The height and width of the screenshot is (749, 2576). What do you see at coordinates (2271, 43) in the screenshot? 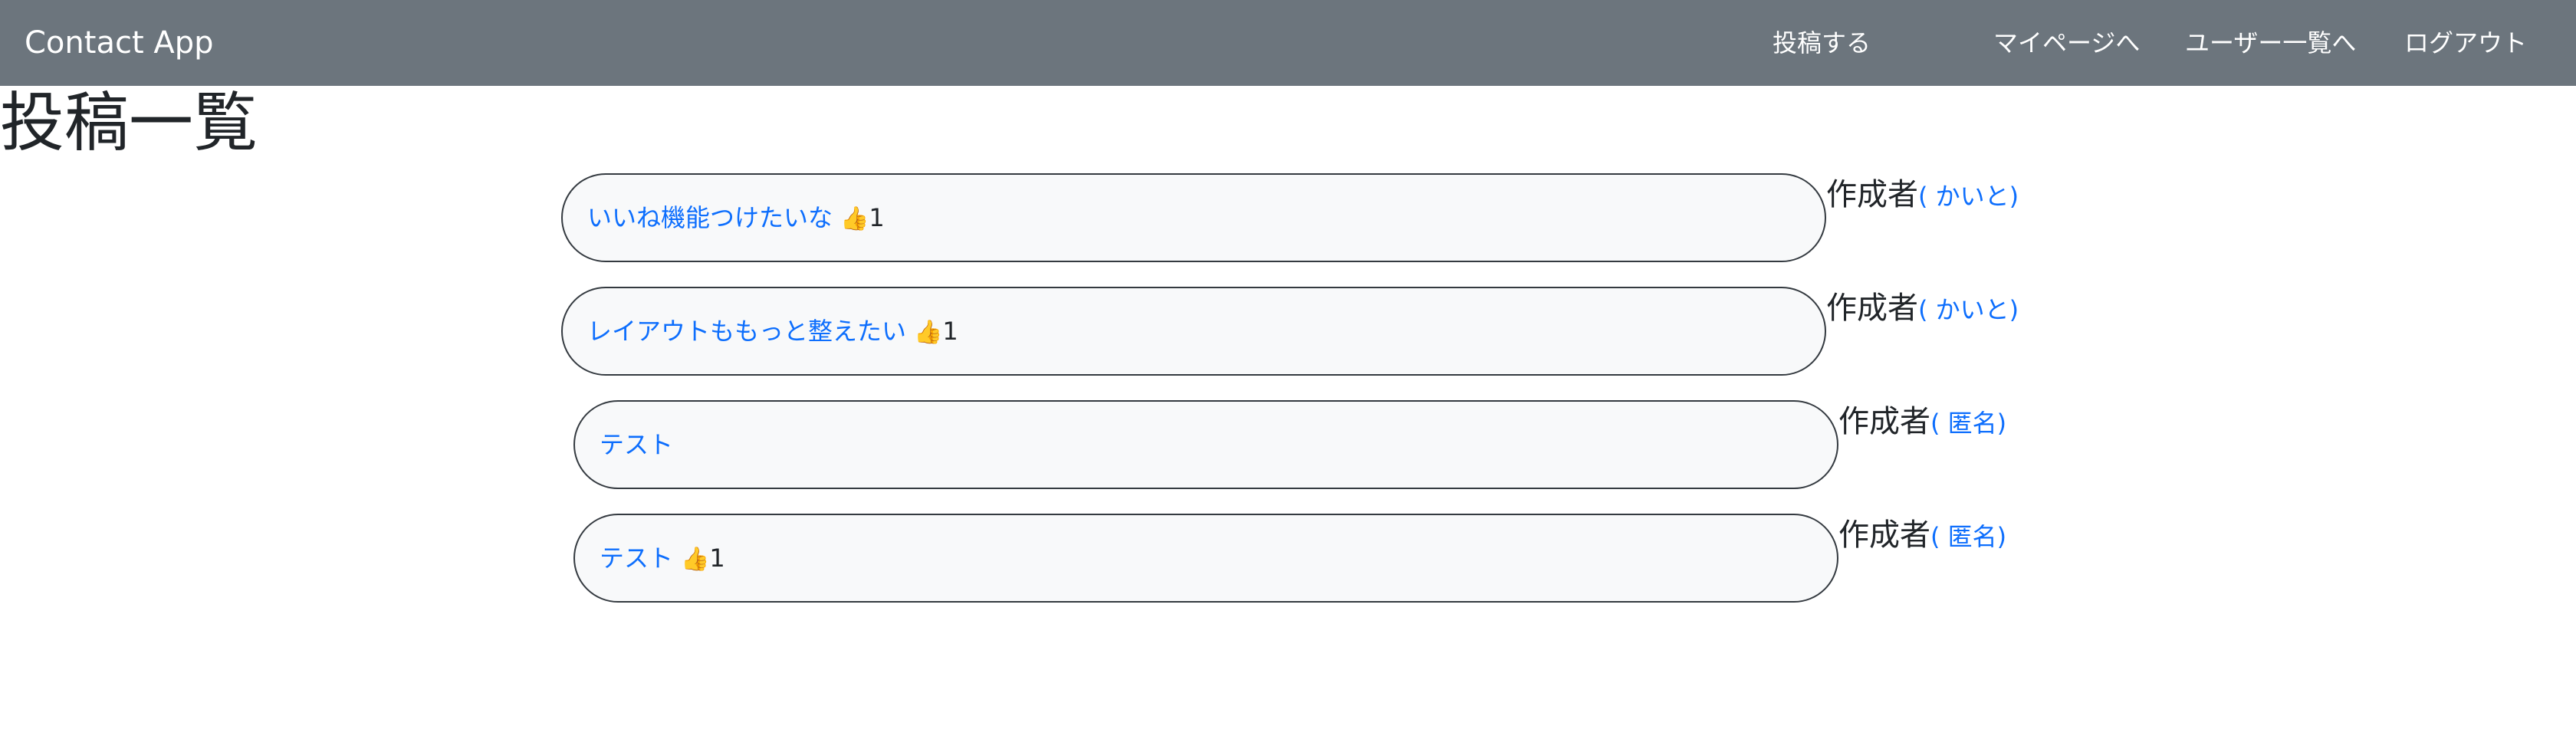
I see `nav-link-users: ユーザー一覧へ` at bounding box center [2271, 43].